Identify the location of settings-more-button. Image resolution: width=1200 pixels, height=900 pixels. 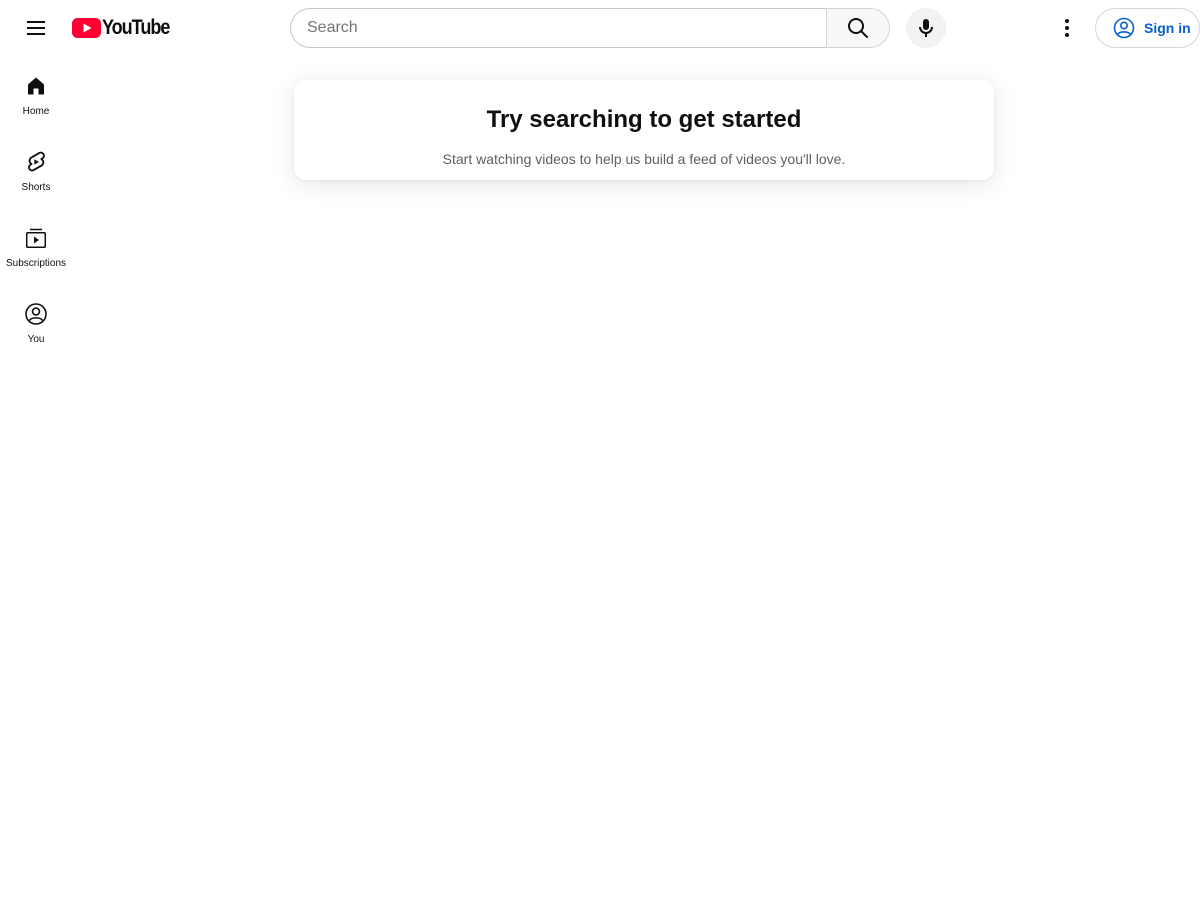
(1067, 28).